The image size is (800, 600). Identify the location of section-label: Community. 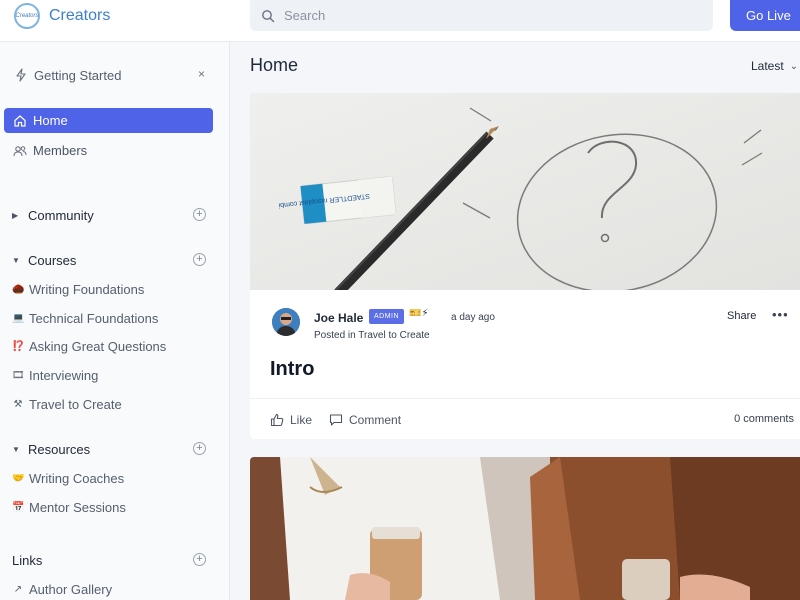
(61, 215).